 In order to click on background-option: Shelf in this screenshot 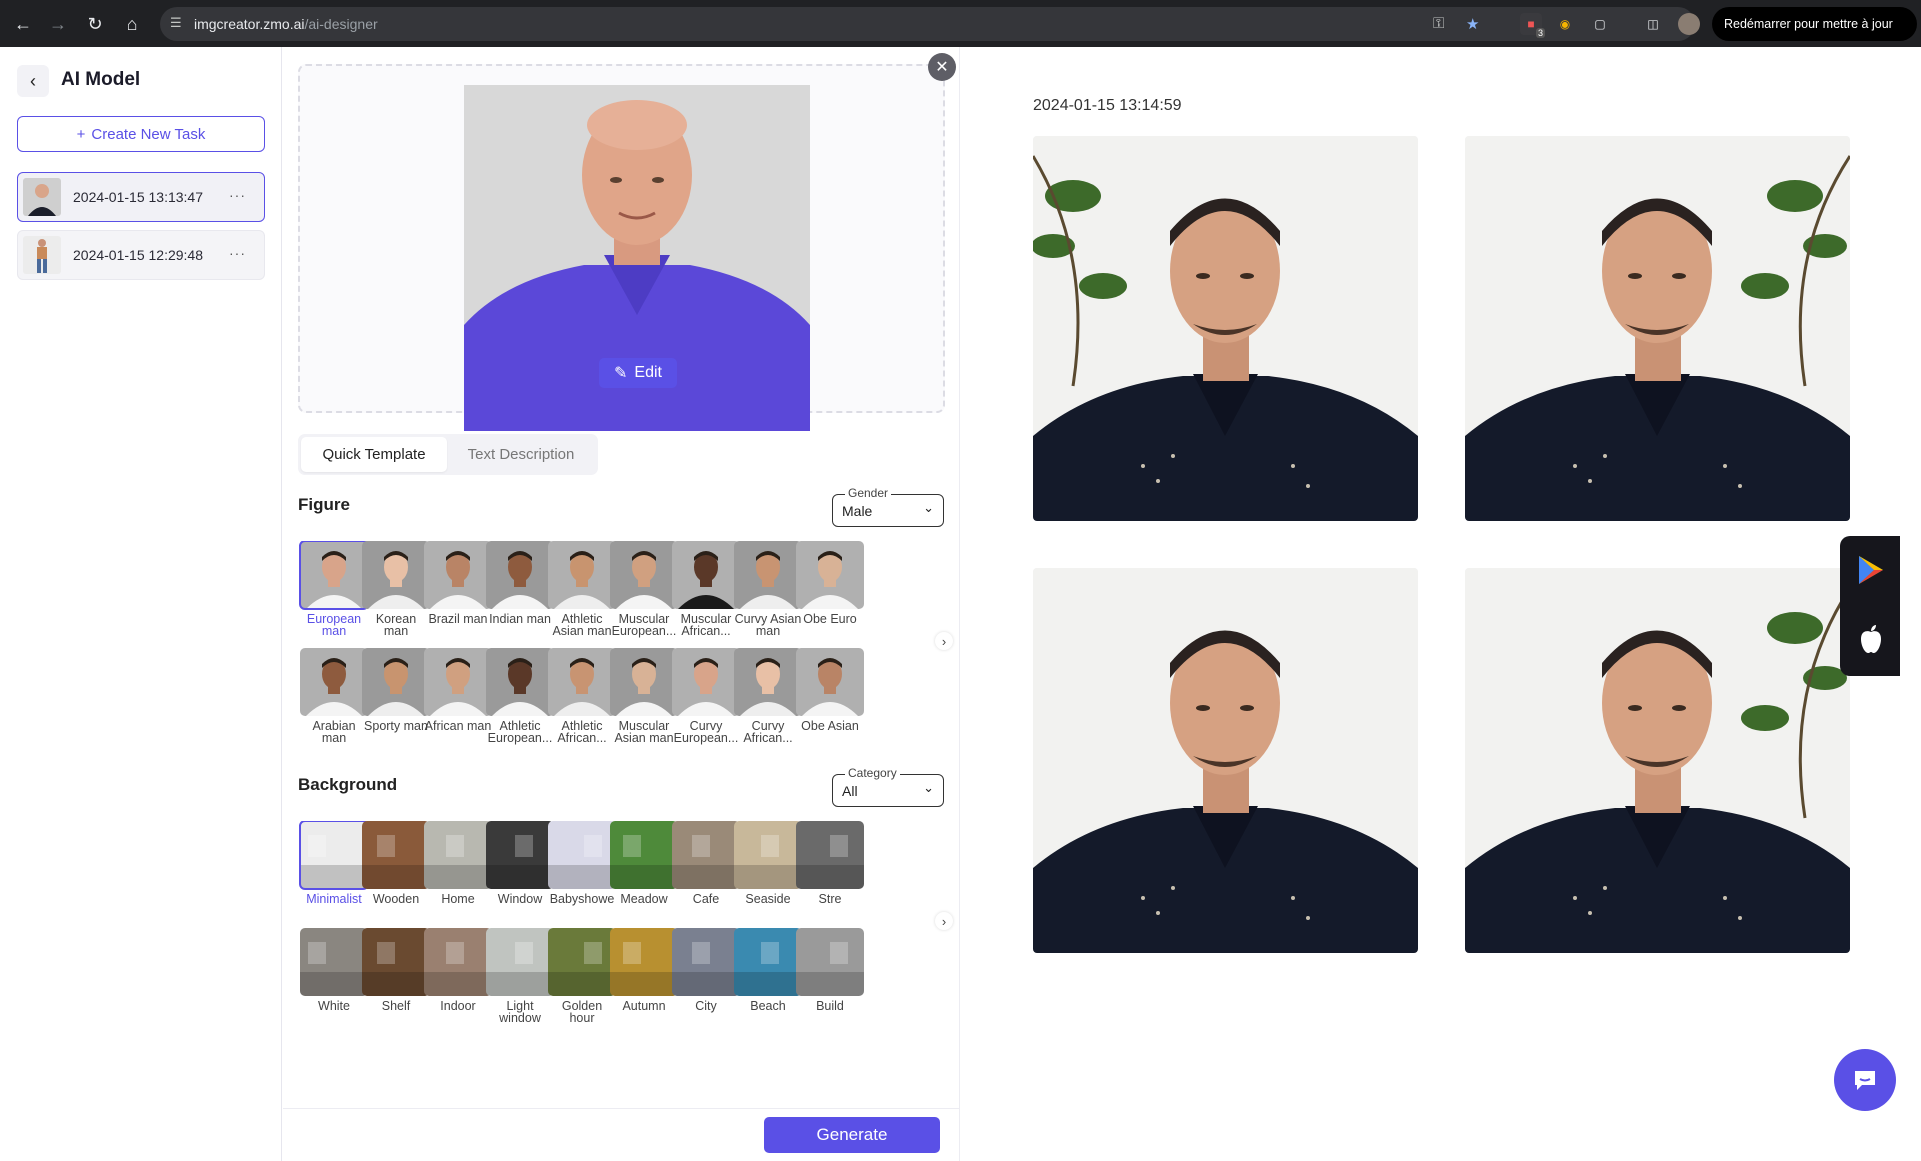, I will do `click(396, 970)`.